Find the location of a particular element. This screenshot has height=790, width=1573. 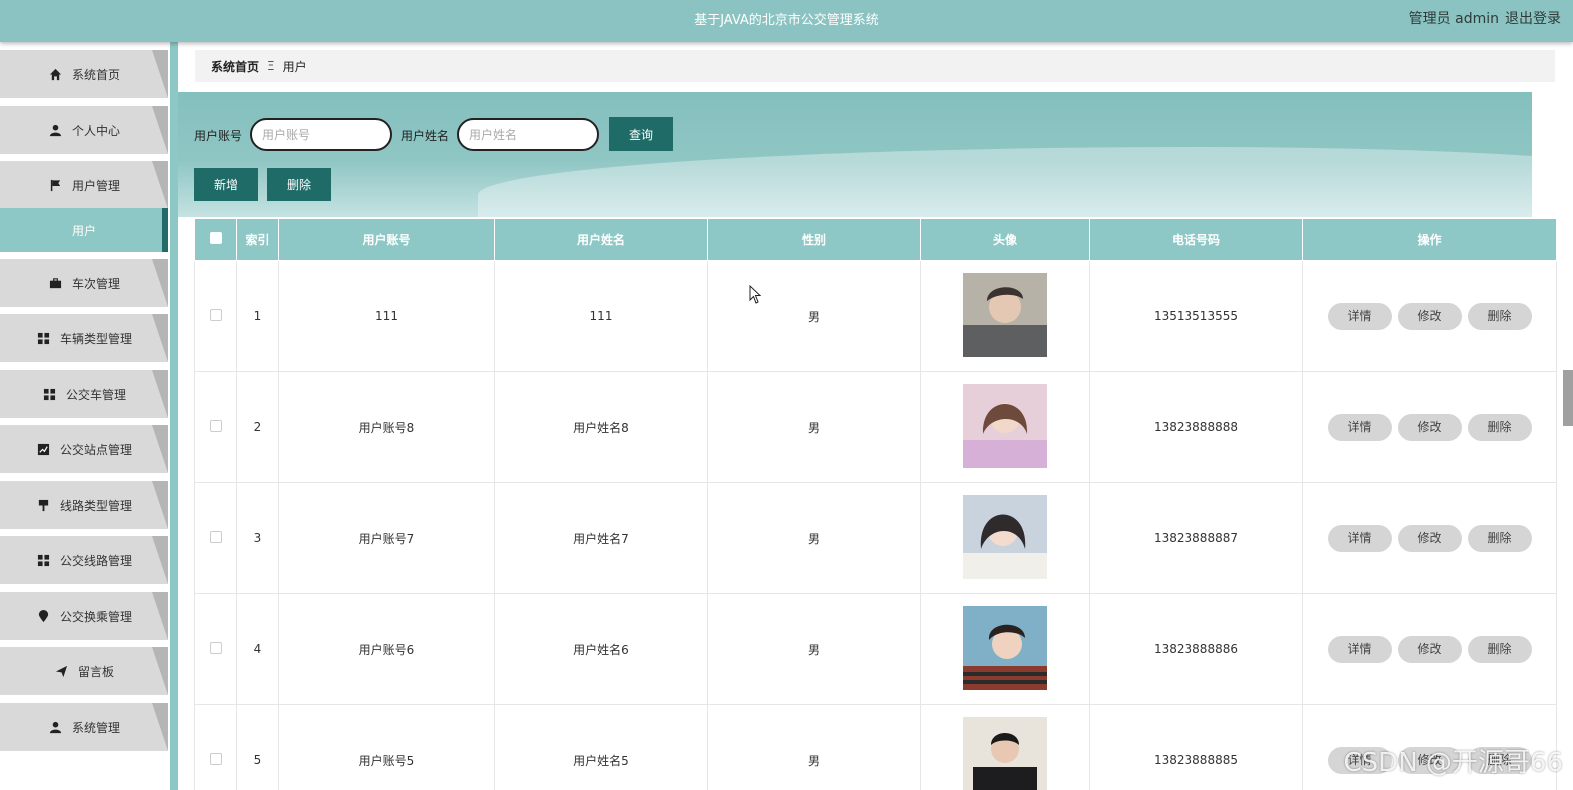

query-button: 查询 is located at coordinates (641, 134).